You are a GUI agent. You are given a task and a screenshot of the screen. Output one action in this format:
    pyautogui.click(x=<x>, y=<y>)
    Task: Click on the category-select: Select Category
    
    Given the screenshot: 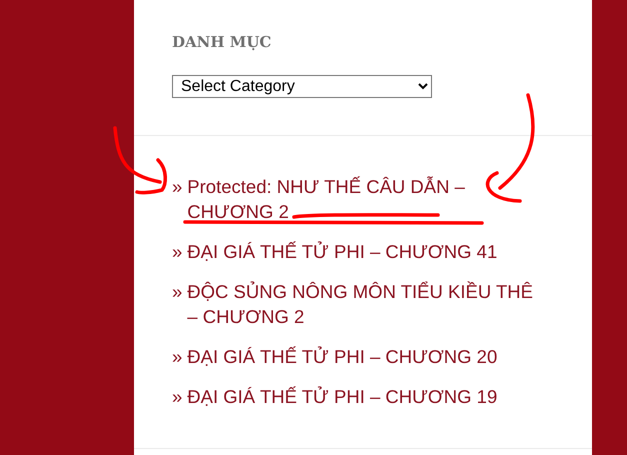 What is the action you would take?
    pyautogui.click(x=302, y=86)
    